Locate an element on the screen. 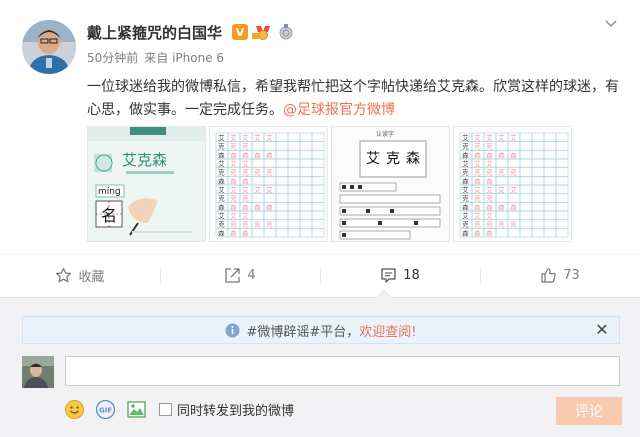  cover-char: 名 is located at coordinates (109, 215).